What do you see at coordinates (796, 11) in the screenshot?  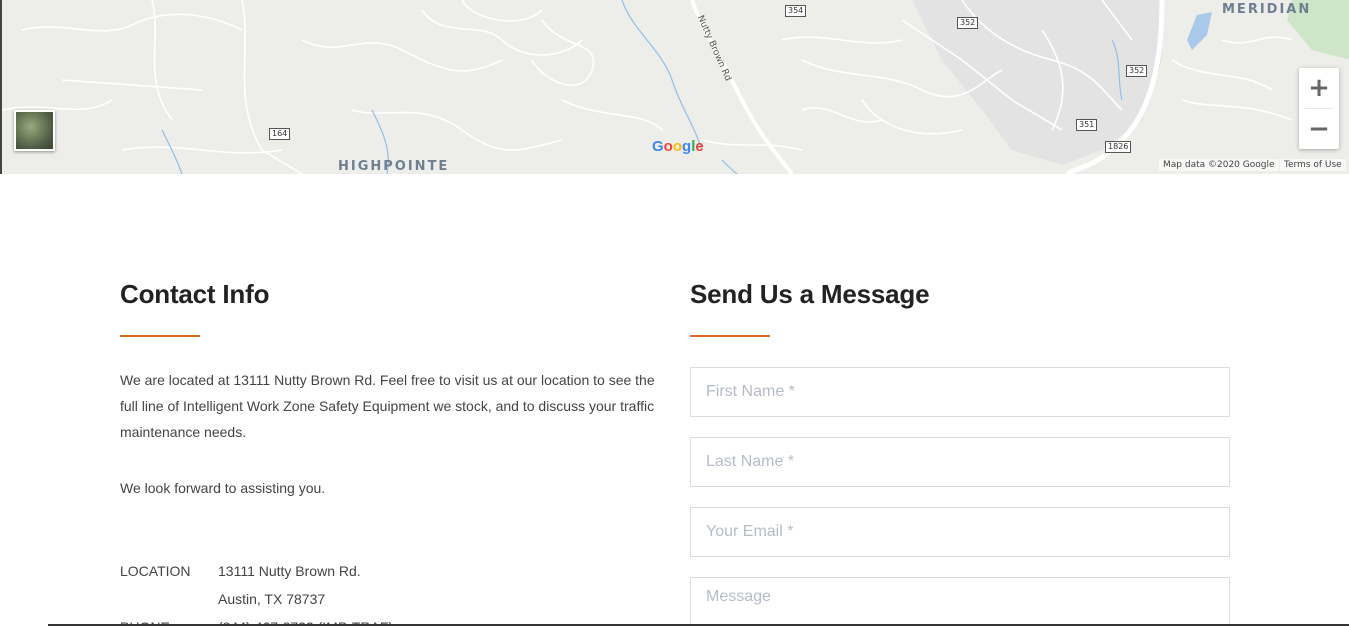 I see `highway-shield: 354` at bounding box center [796, 11].